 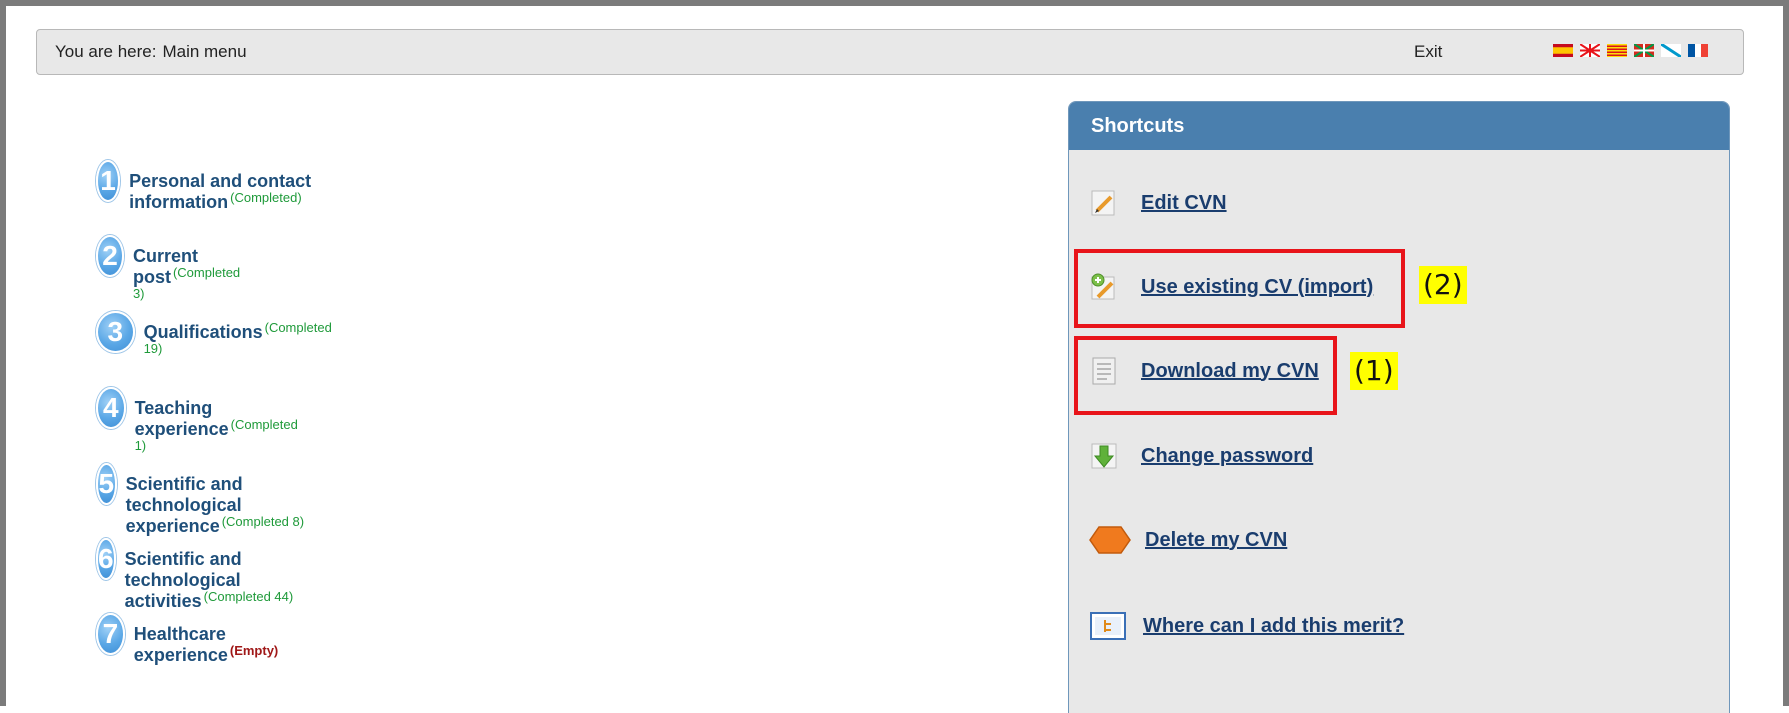 I want to click on orange-hexagon-icon, so click(x=1110, y=540).